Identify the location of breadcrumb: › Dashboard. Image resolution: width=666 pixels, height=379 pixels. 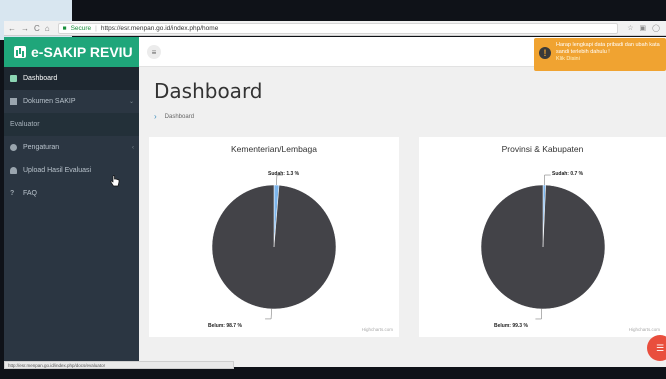
(174, 116).